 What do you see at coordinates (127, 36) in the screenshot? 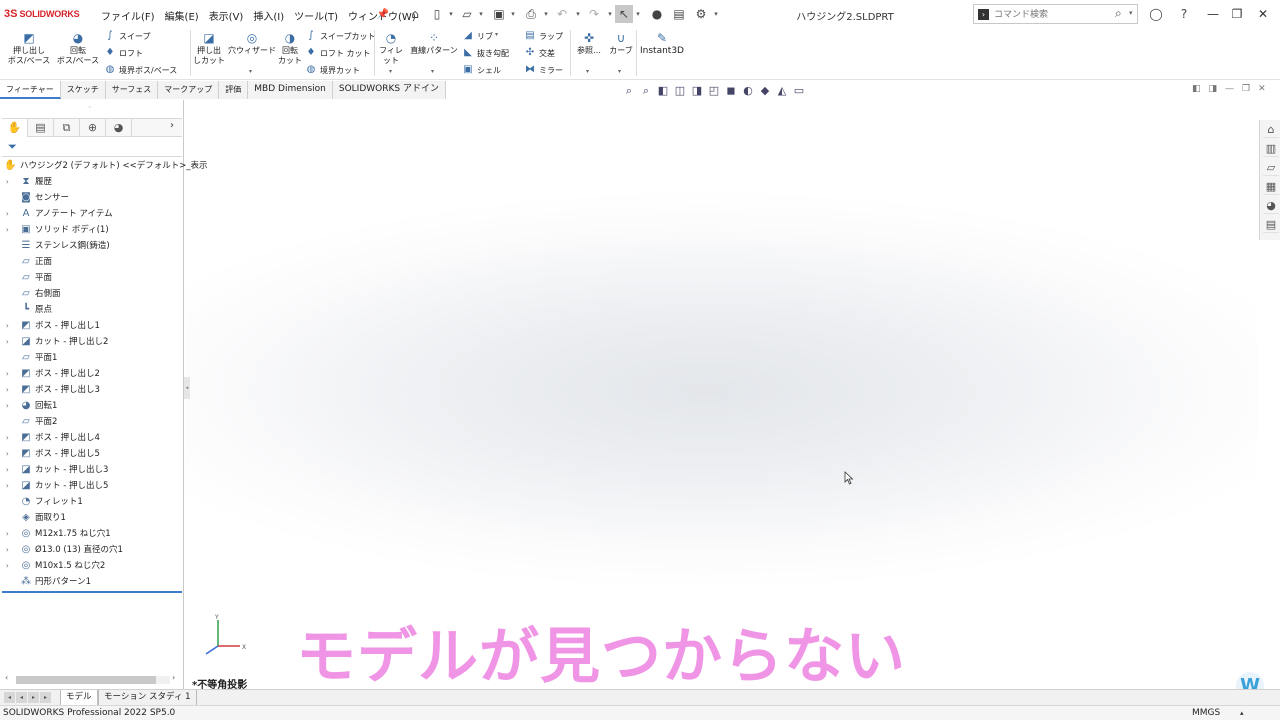
I see `sweep-button: ∫ スイープ` at bounding box center [127, 36].